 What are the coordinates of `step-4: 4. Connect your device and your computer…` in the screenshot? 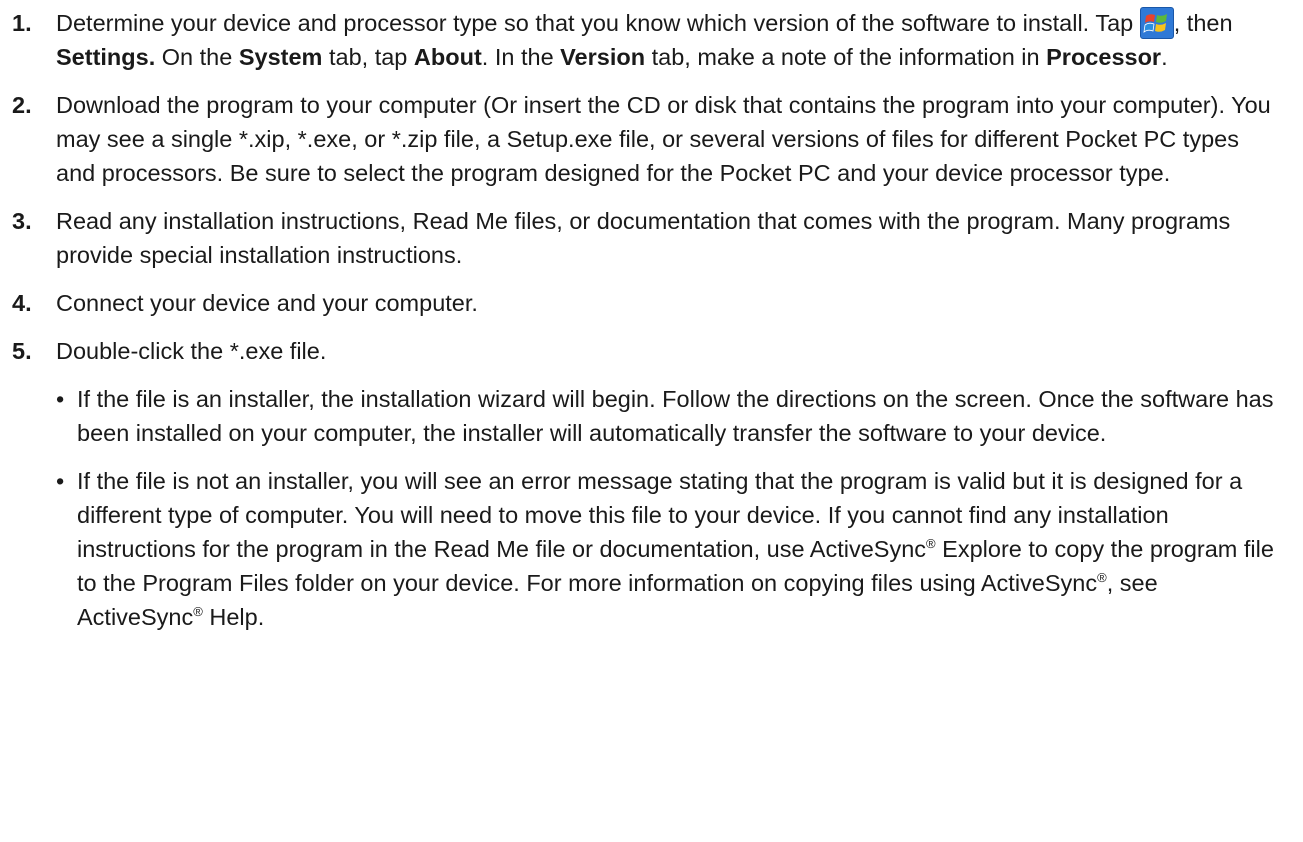 It's located at (647, 303).